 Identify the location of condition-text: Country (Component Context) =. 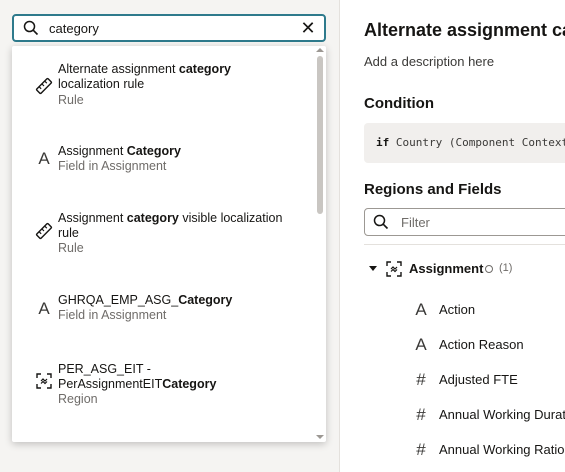
(480, 142).